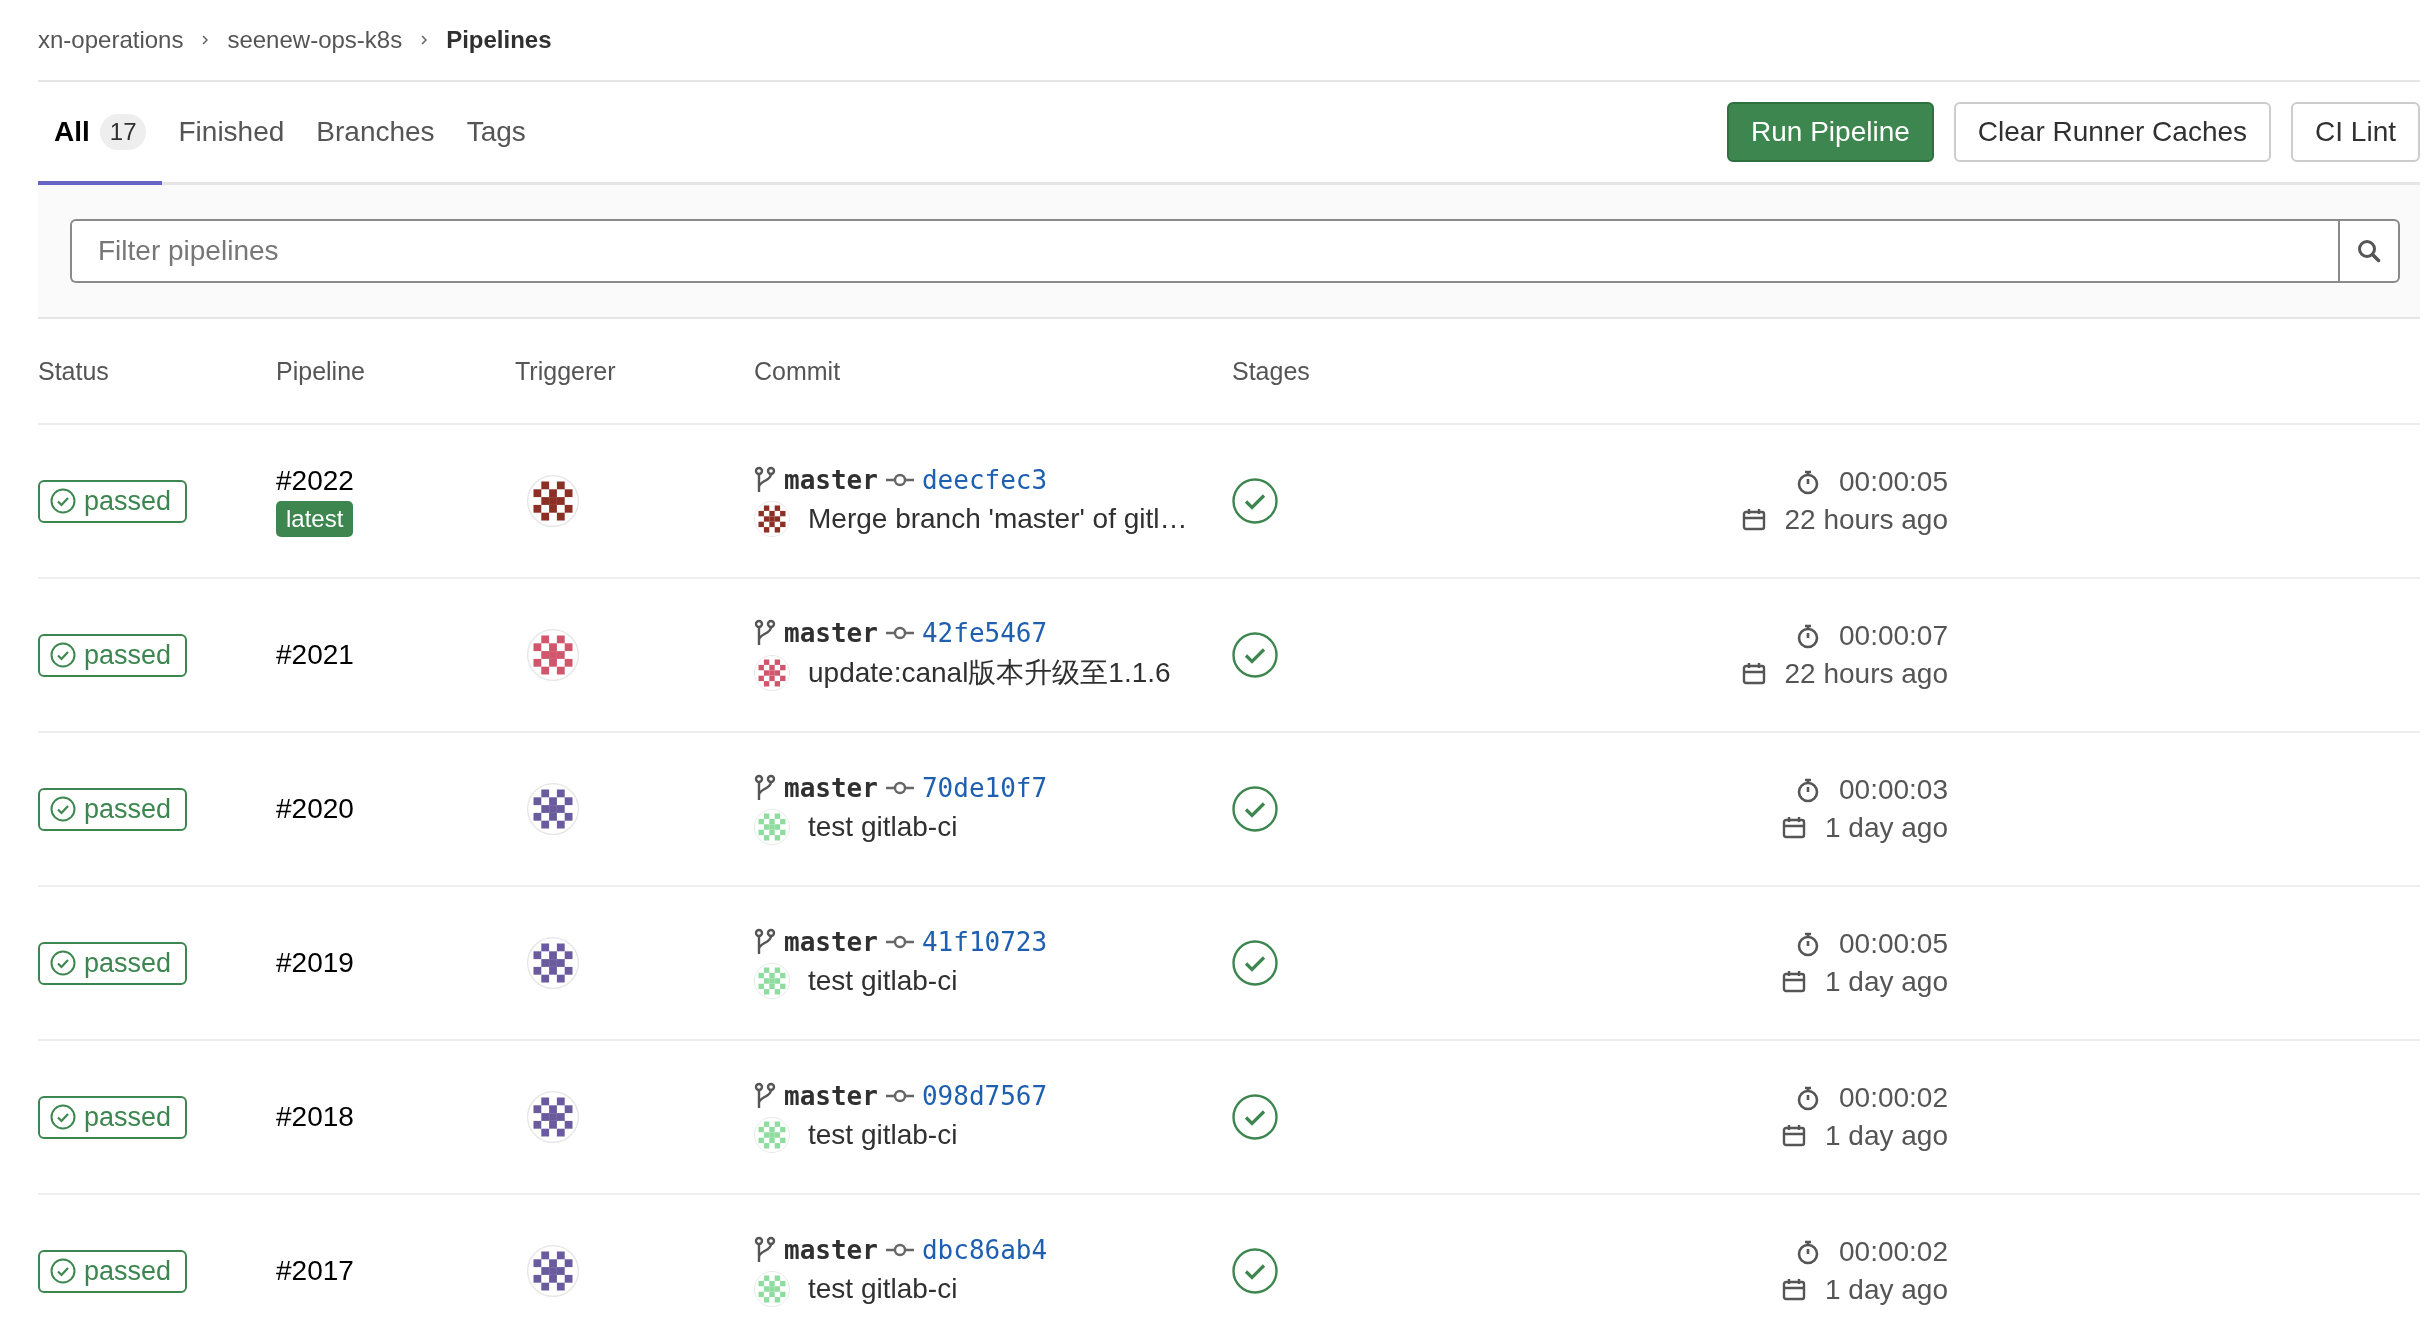  I want to click on search-button, so click(2369, 251).